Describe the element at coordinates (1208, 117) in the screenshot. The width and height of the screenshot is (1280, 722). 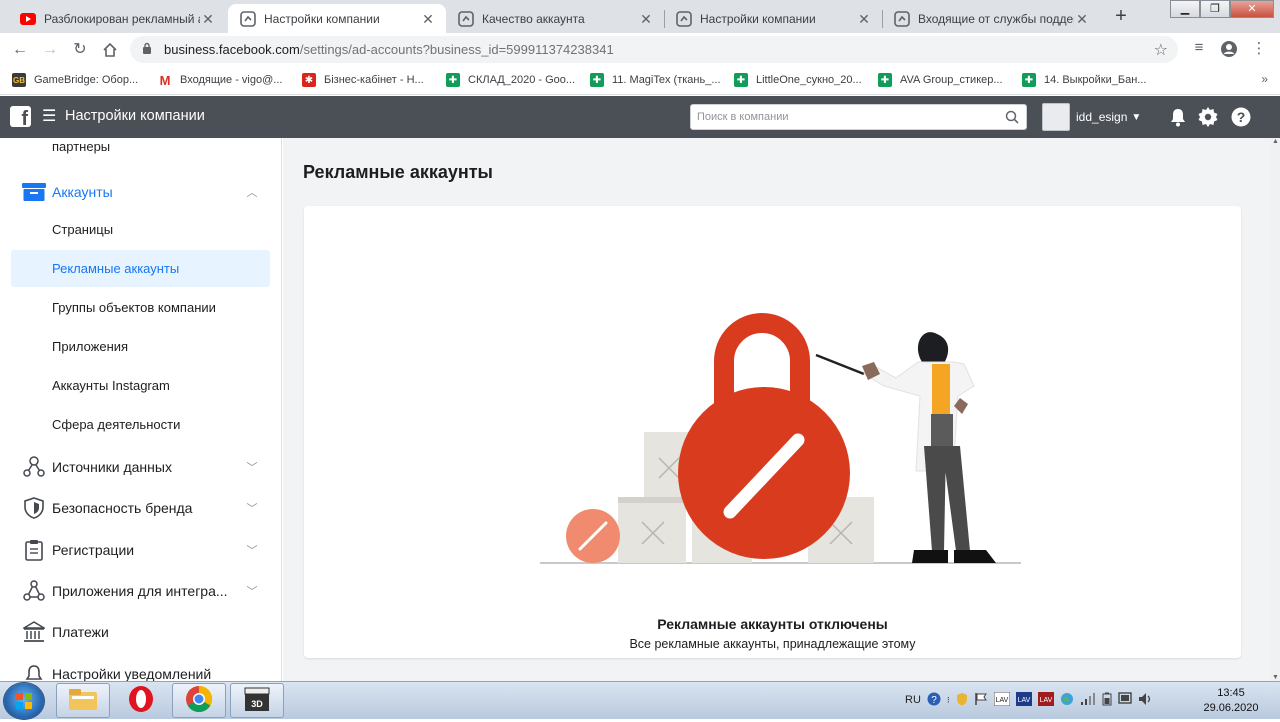
I see `gear-icon` at that location.